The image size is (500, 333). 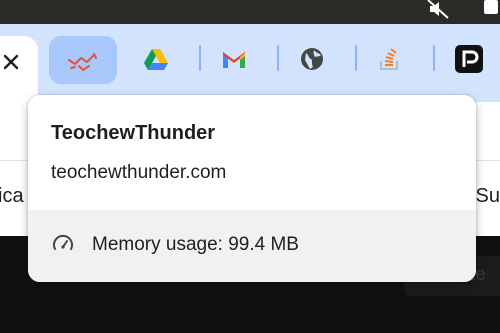 I want to click on teochewthunder-favicon-icon, so click(x=82, y=62).